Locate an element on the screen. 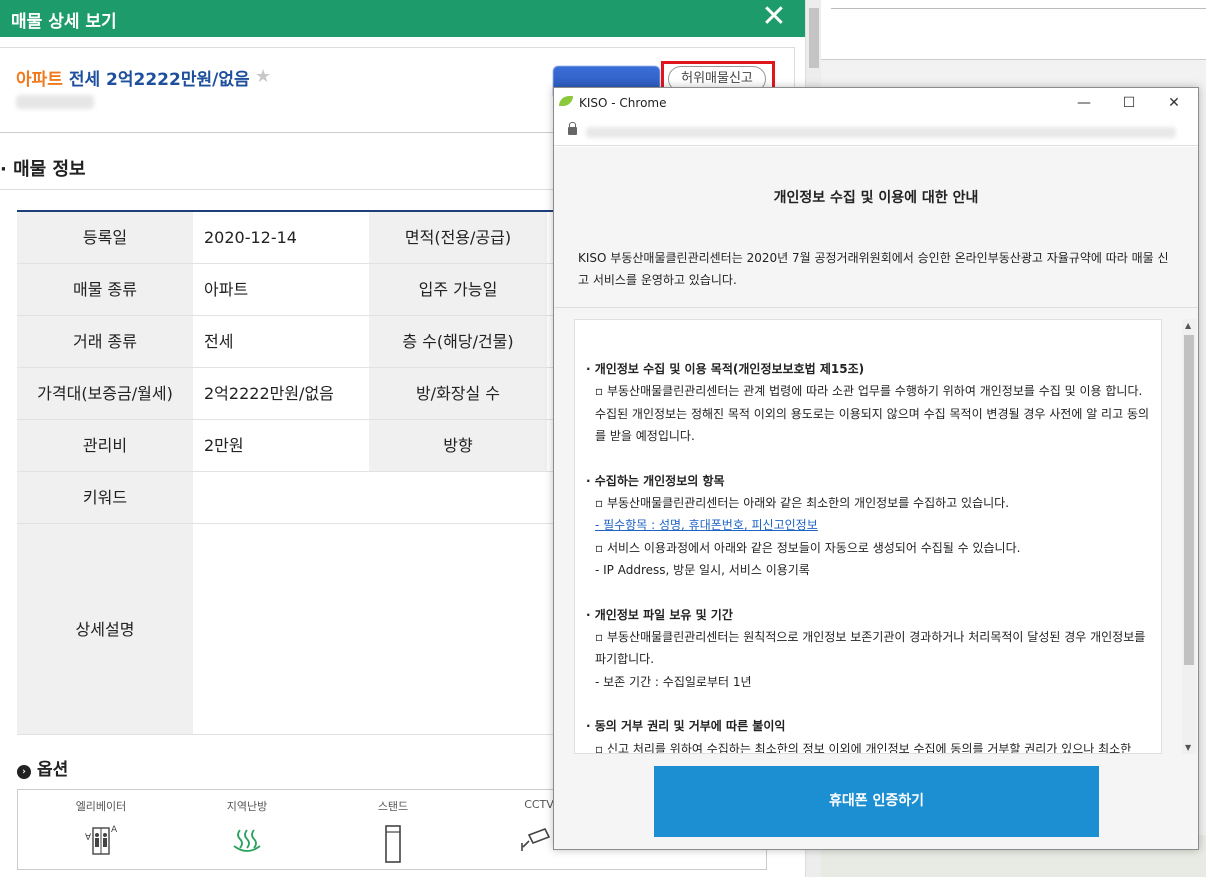 Image resolution: width=1206 pixels, height=877 pixels. option-label: 스탠드 is located at coordinates (393, 806).